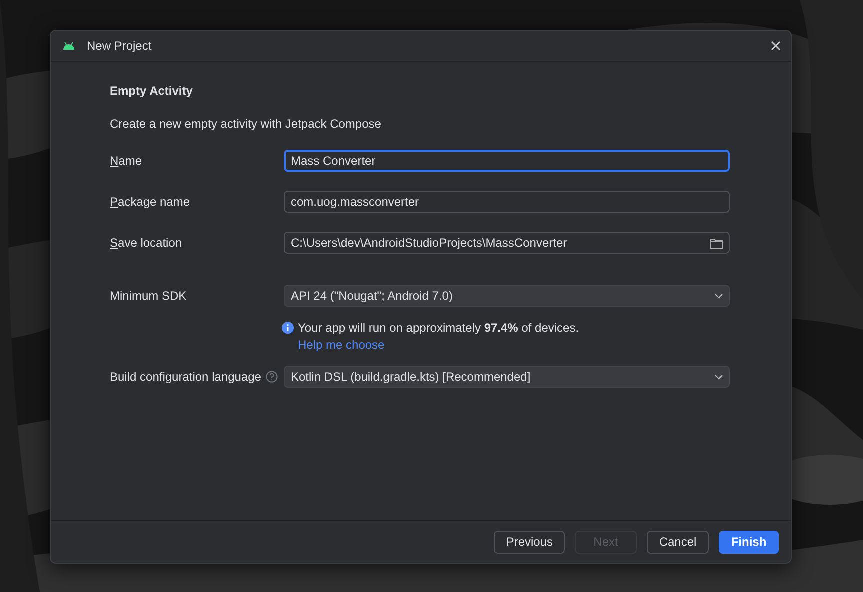  I want to click on dialog-button: Finish, so click(749, 542).